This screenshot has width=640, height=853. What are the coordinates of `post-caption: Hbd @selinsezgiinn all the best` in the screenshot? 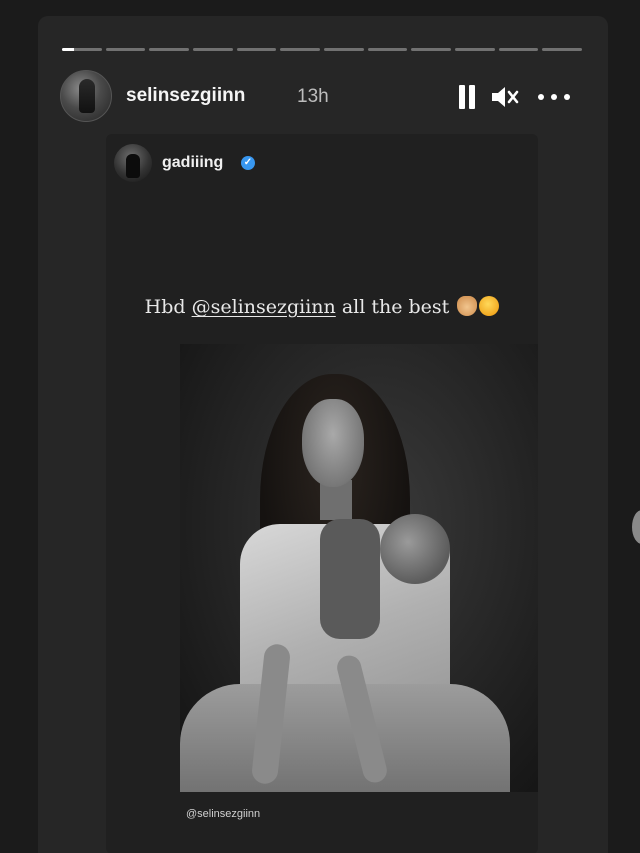 It's located at (322, 307).